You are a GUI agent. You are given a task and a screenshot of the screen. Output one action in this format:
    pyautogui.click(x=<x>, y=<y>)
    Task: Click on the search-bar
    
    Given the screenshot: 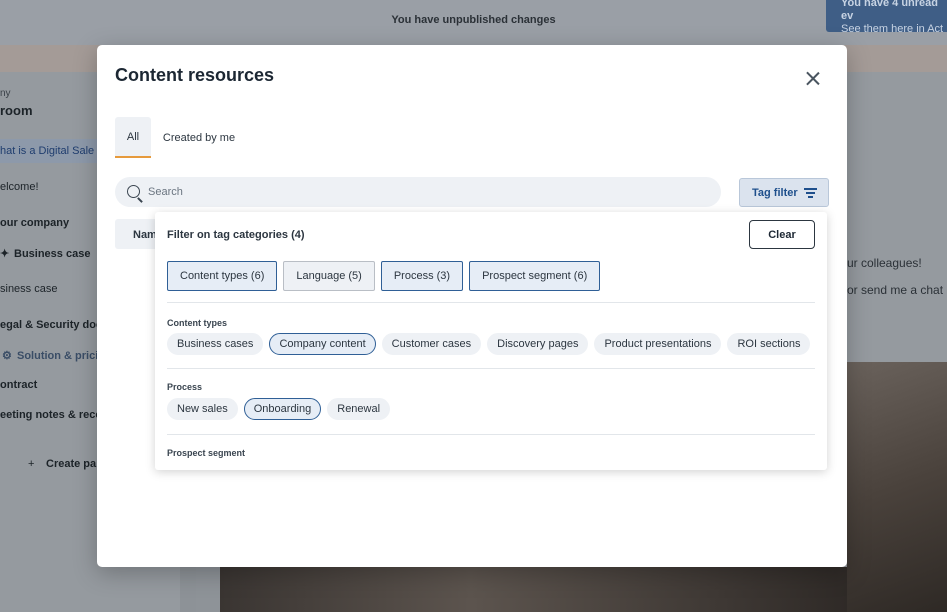 What is the action you would take?
    pyautogui.click(x=418, y=192)
    